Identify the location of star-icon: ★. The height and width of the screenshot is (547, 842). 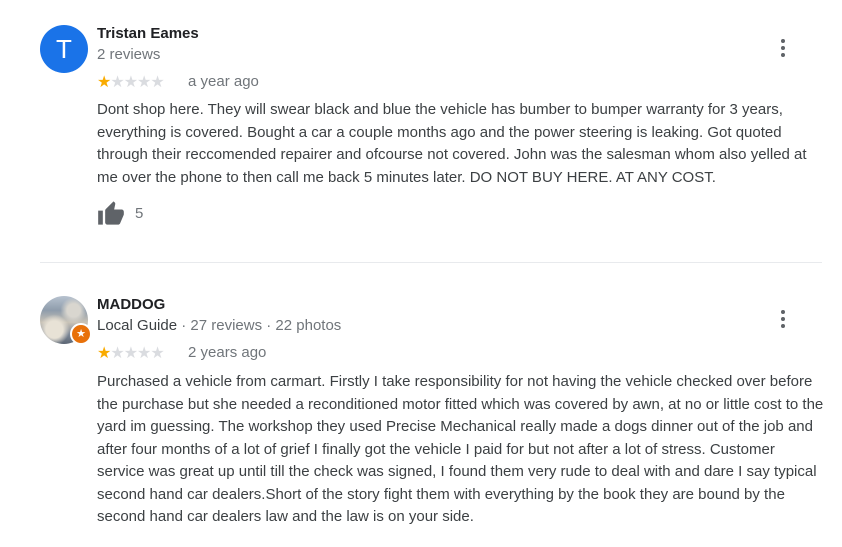
(81, 334).